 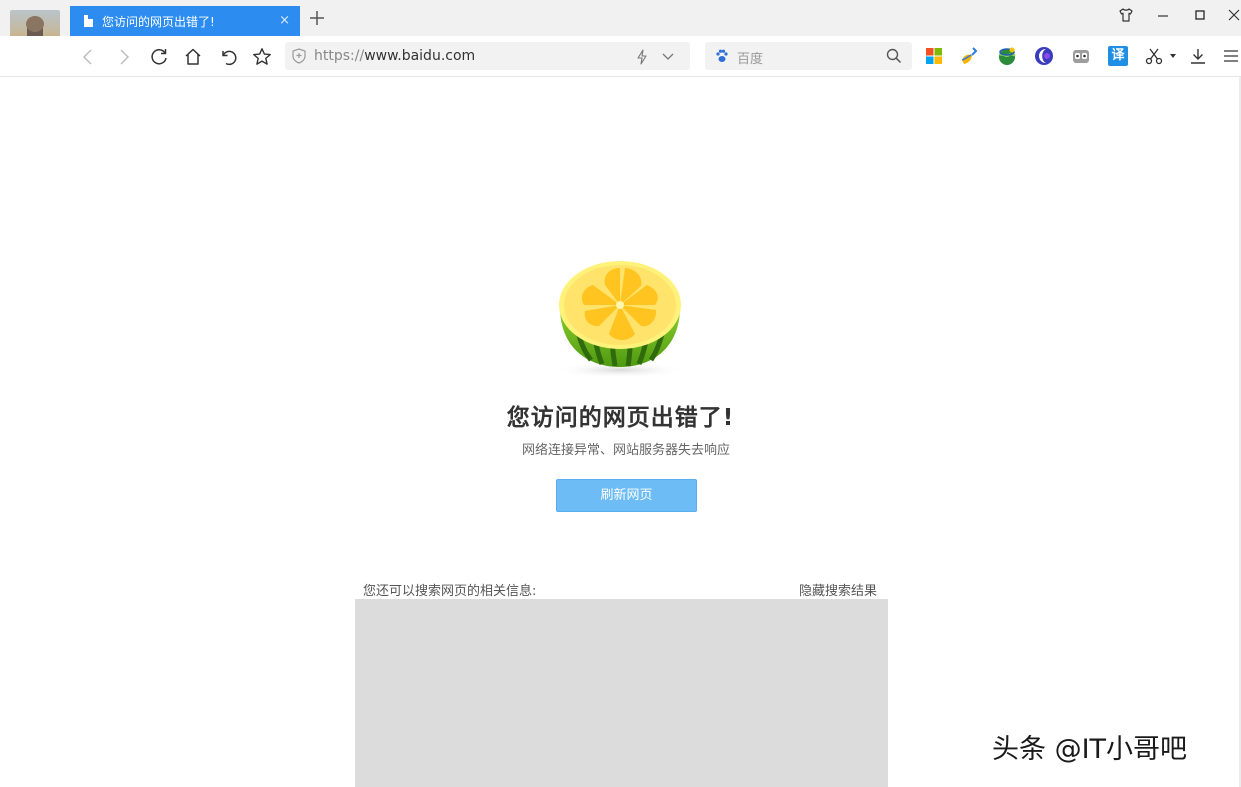 I want to click on star-icon, so click(x=262, y=56).